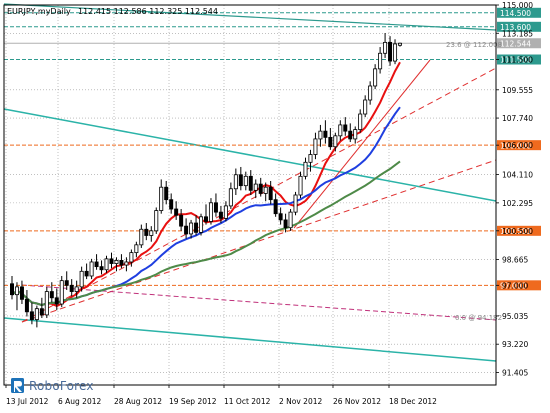 This screenshot has width=550, height=413. What do you see at coordinates (517, 175) in the screenshot?
I see `y-tick-label: 104.110` at bounding box center [517, 175].